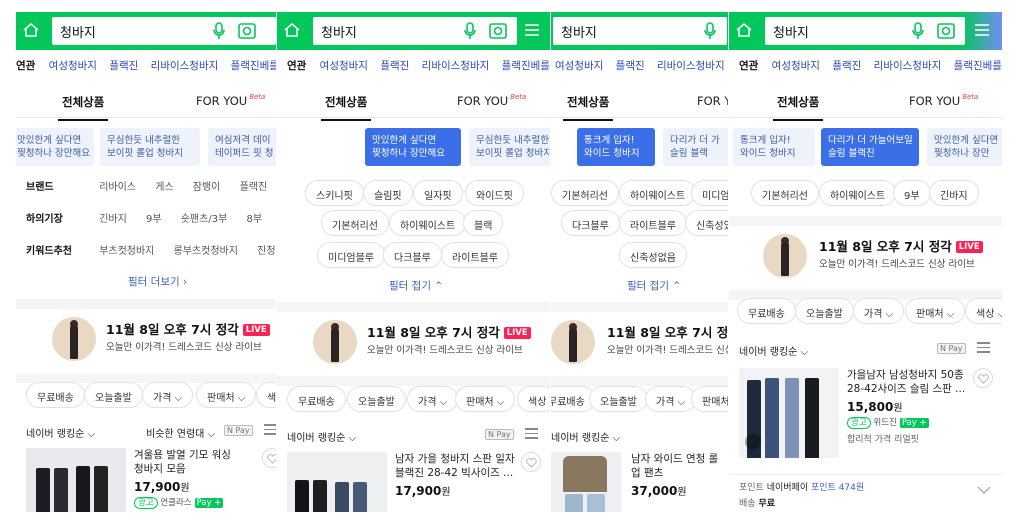 The image size is (1024, 523). I want to click on tab-for-you: FOR YOU, so click(712, 101).